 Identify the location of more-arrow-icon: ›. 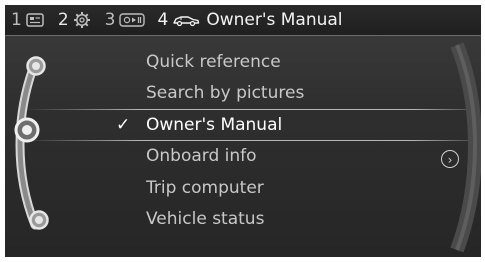
(450, 159).